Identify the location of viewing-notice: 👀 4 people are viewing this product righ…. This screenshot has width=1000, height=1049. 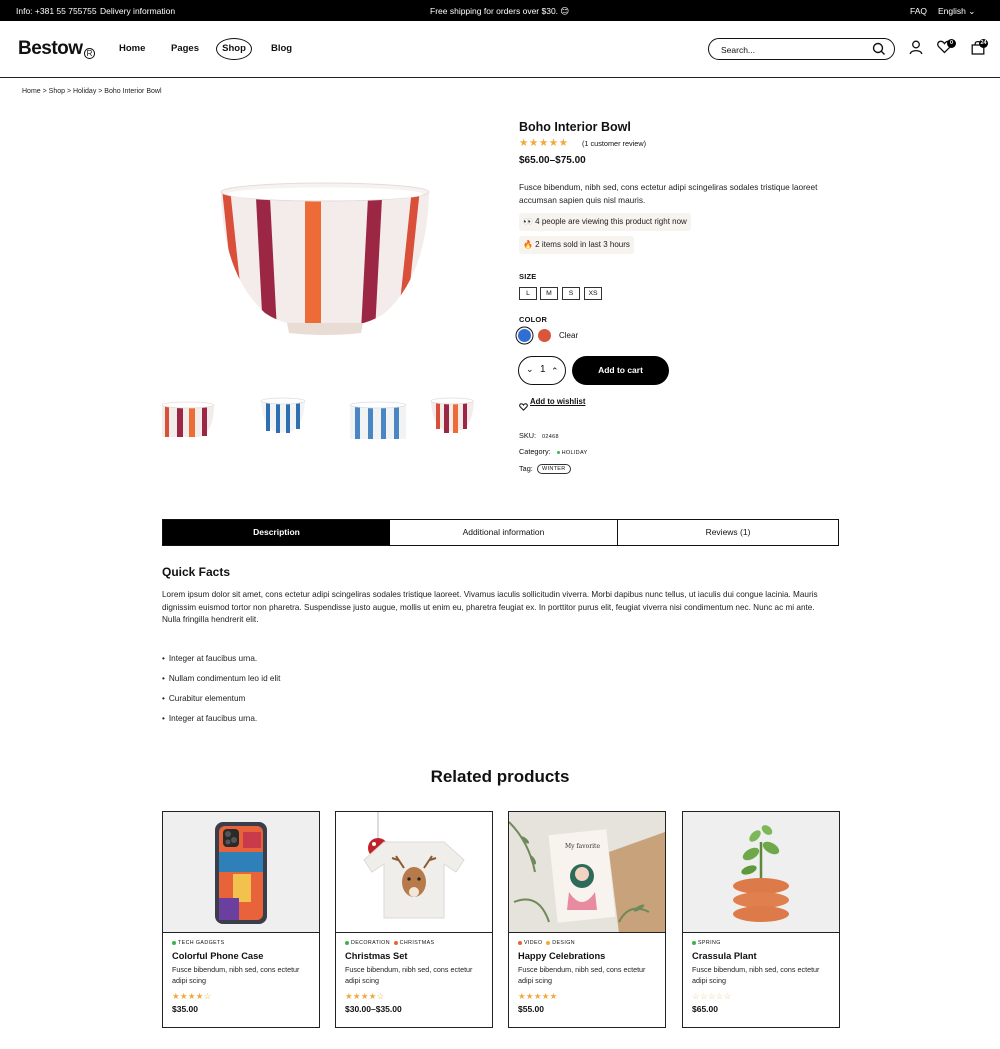
(605, 222).